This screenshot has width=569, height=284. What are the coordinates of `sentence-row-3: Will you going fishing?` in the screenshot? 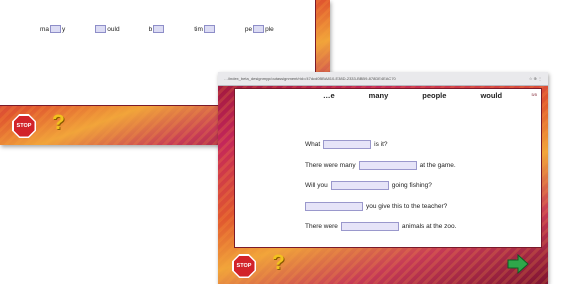 It's located at (380, 185).